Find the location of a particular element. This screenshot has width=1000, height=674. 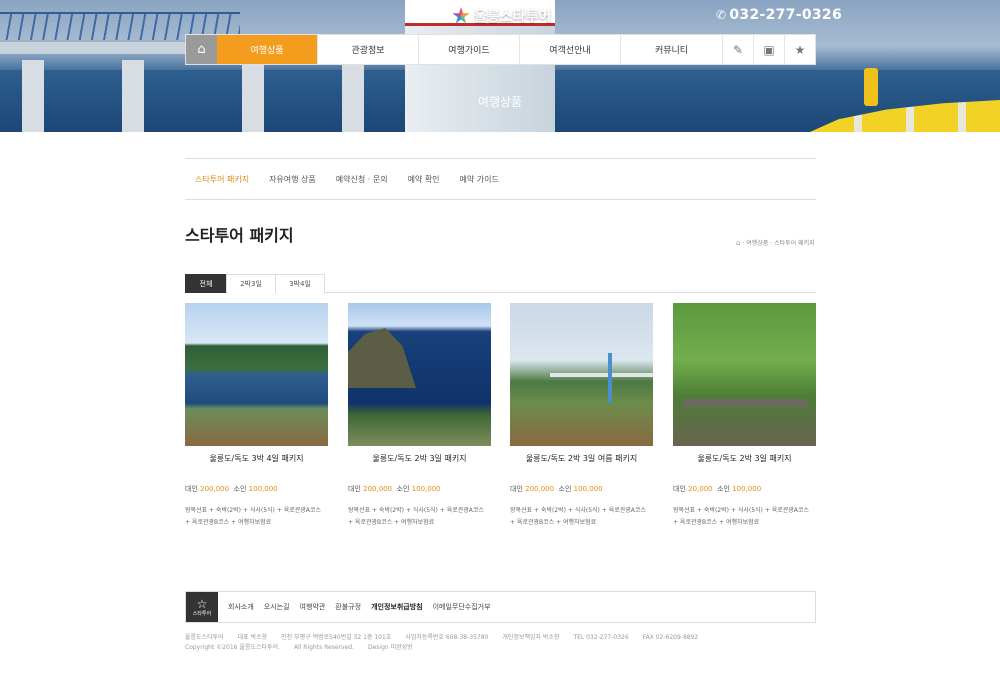

phone-icon: ✆ is located at coordinates (721, 15).